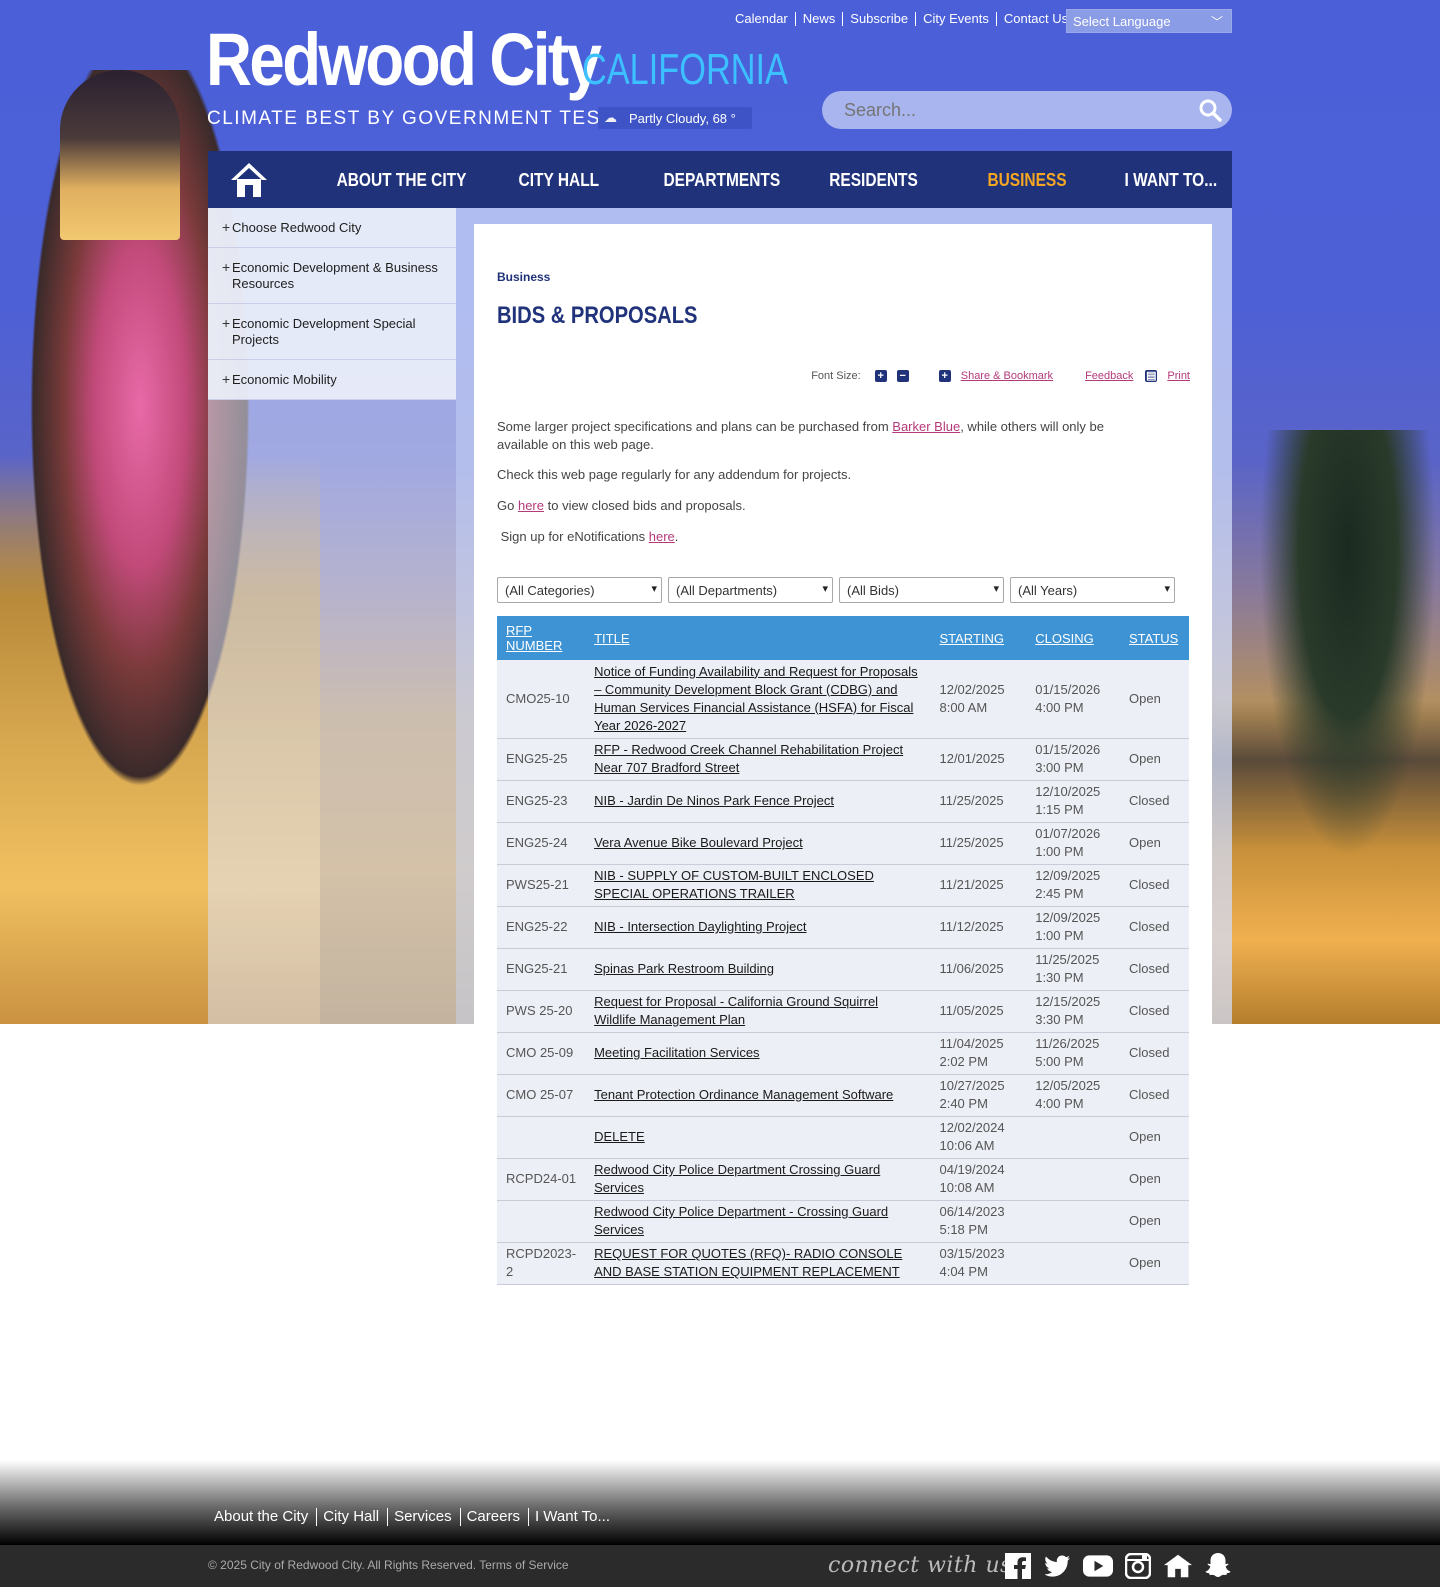 The image size is (1440, 1587). I want to click on footer-link-services: Services, so click(423, 1517).